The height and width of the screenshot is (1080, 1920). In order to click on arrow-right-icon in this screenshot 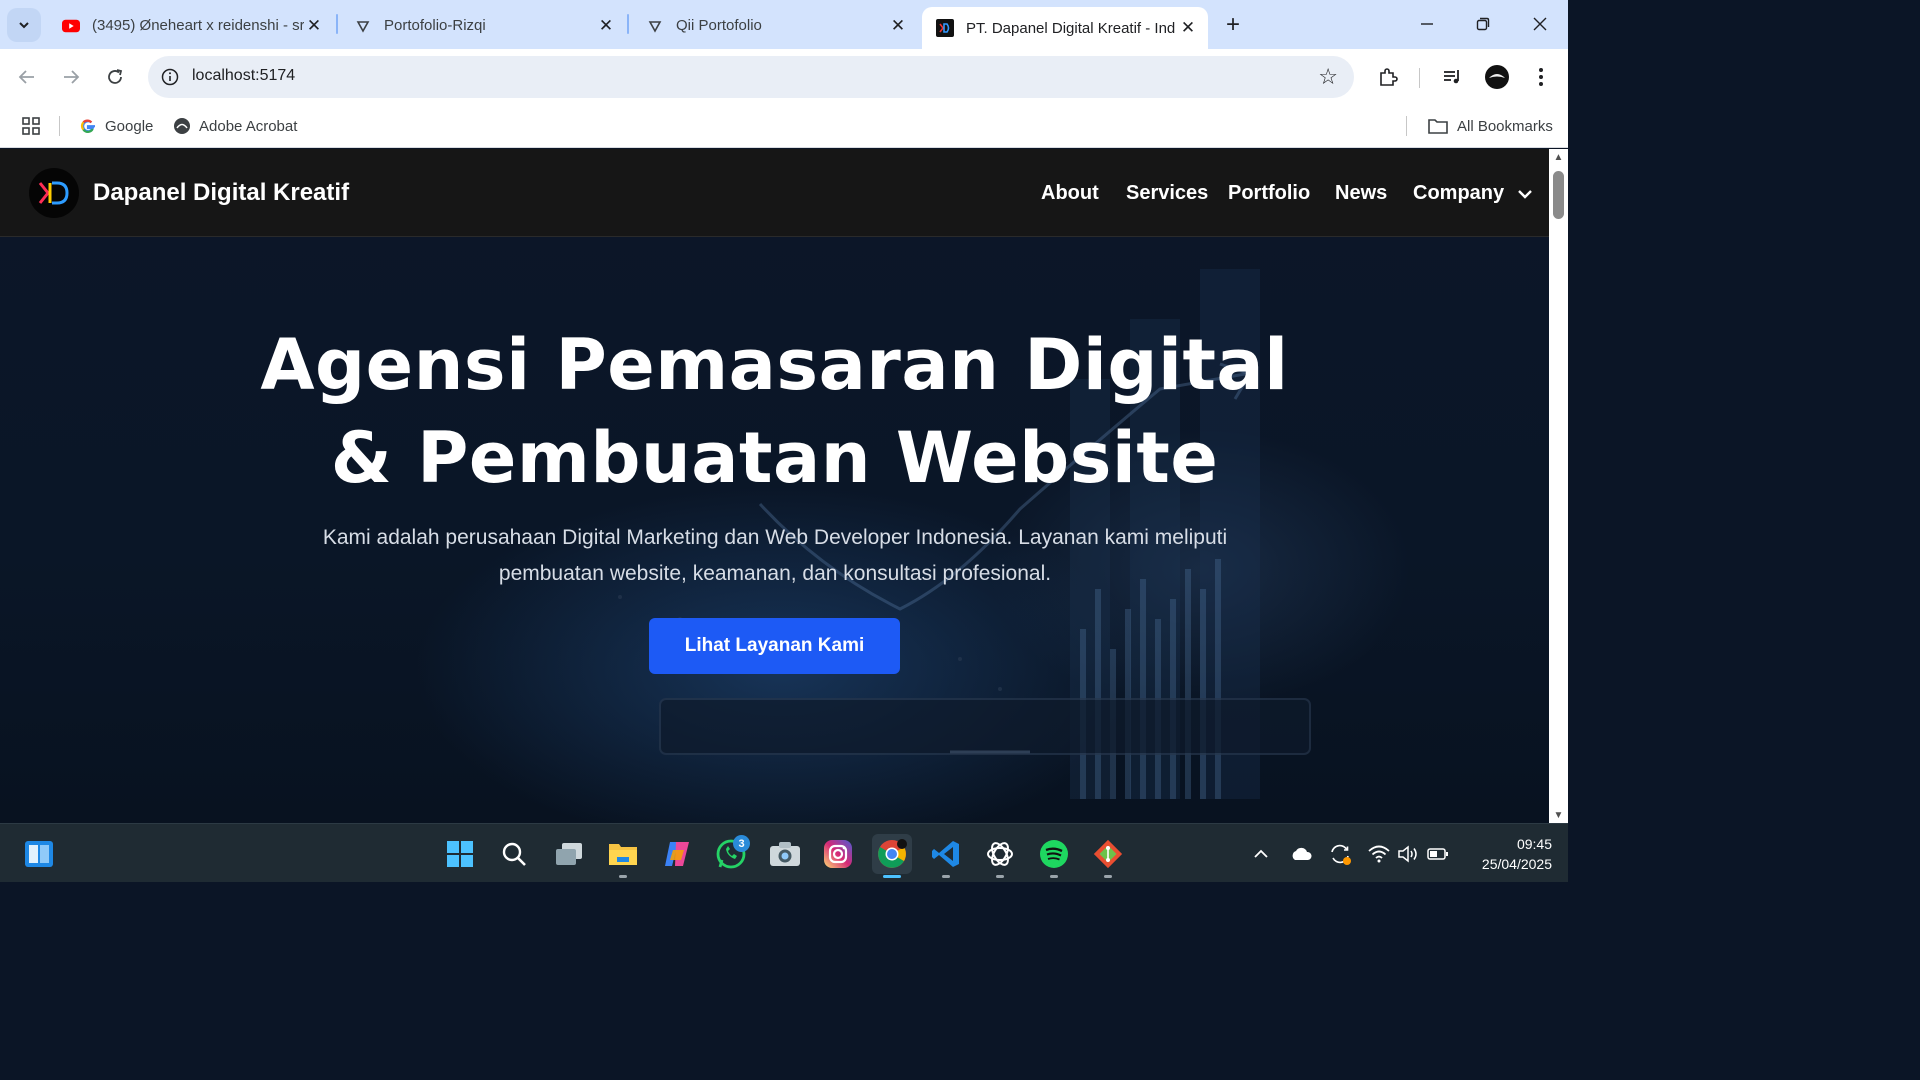, I will do `click(72, 77)`.